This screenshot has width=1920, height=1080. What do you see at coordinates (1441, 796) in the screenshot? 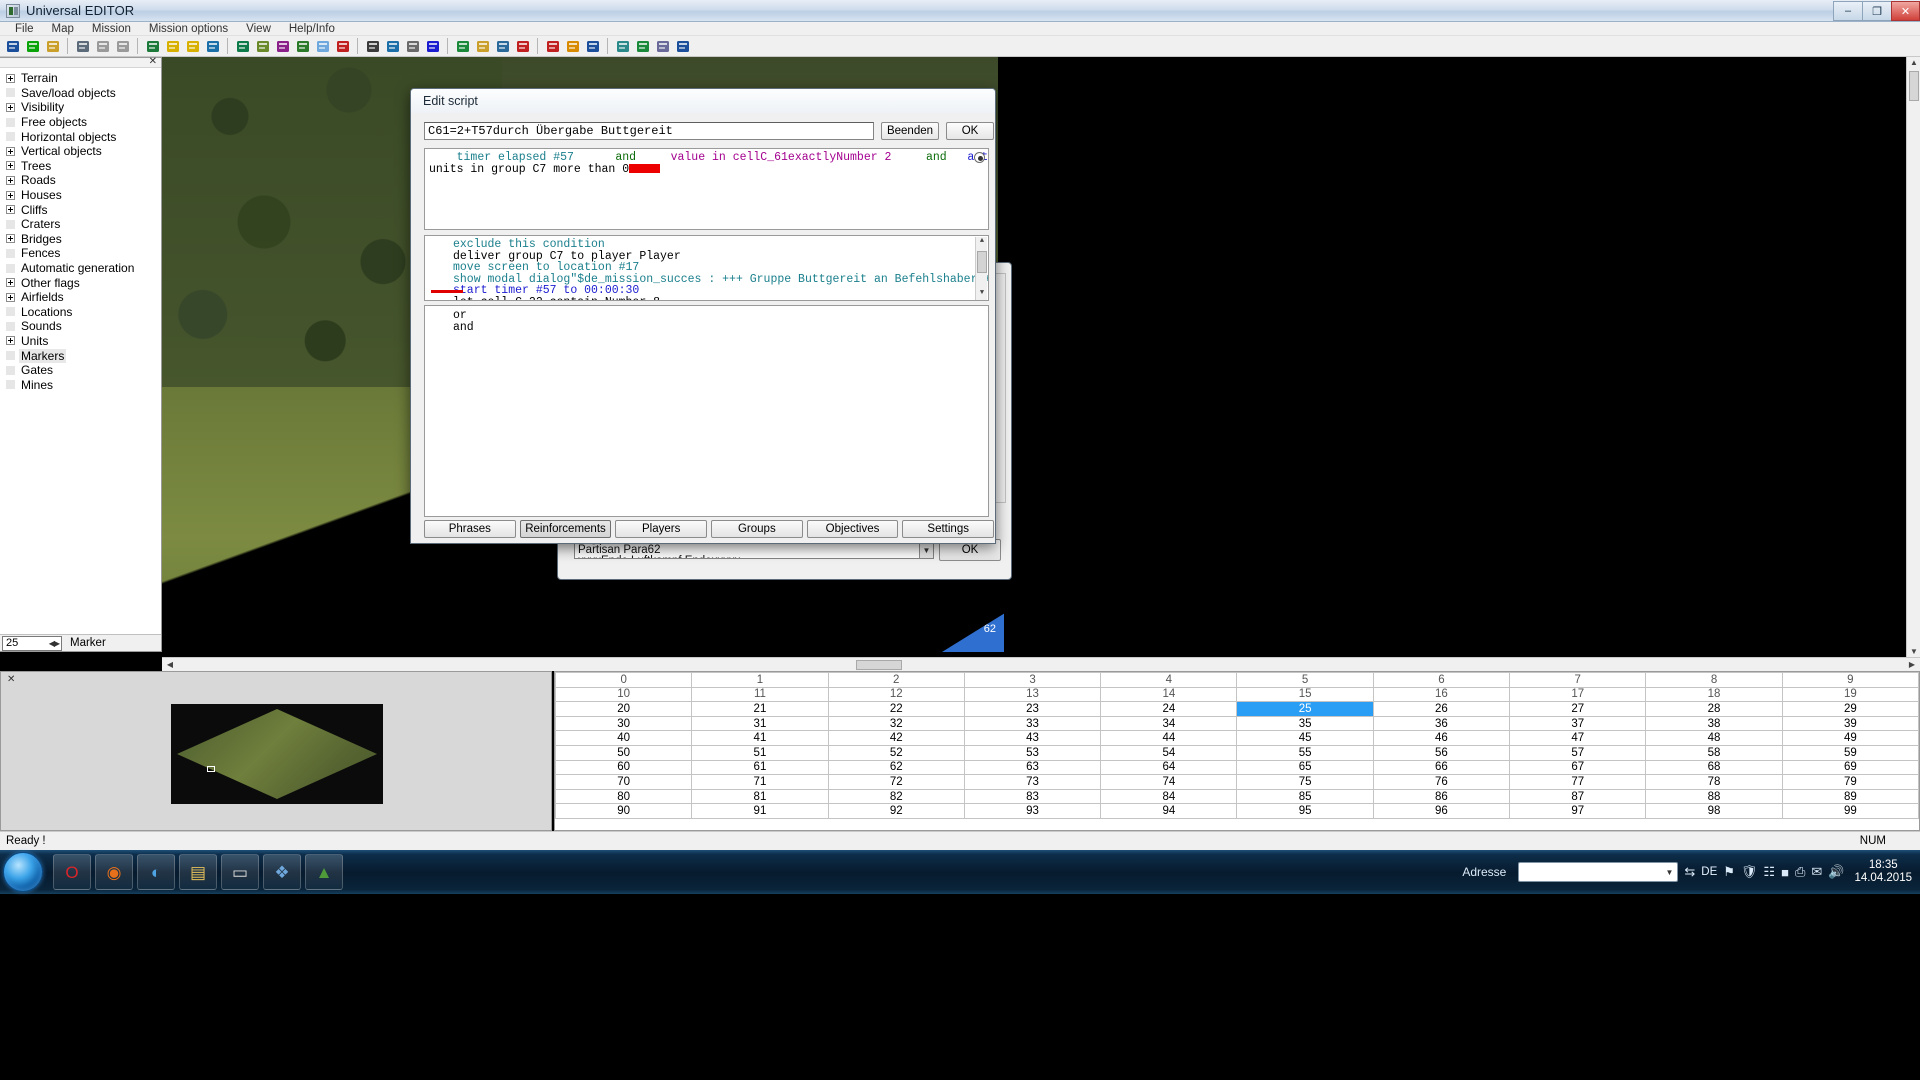
I see `grid-cell: 86` at bounding box center [1441, 796].